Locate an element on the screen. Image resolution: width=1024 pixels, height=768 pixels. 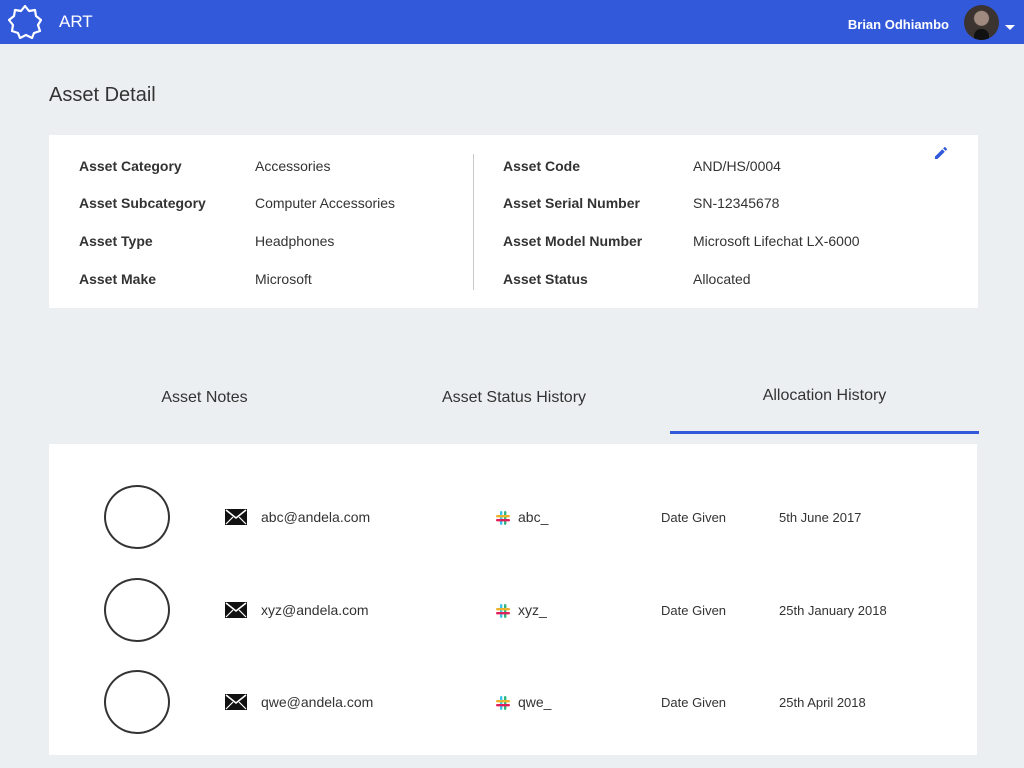
column-divider is located at coordinates (473, 222).